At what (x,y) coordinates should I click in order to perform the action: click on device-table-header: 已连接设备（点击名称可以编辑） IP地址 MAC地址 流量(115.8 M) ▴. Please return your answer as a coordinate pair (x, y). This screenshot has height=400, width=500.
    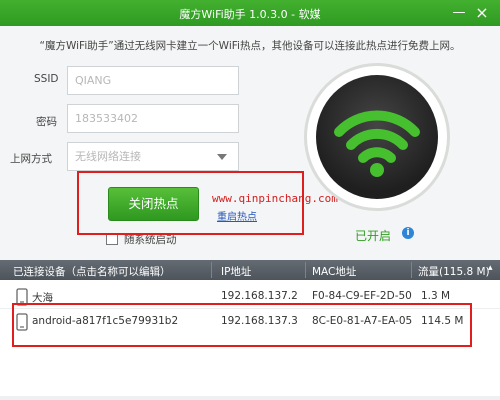
    Looking at the image, I should click on (250, 270).